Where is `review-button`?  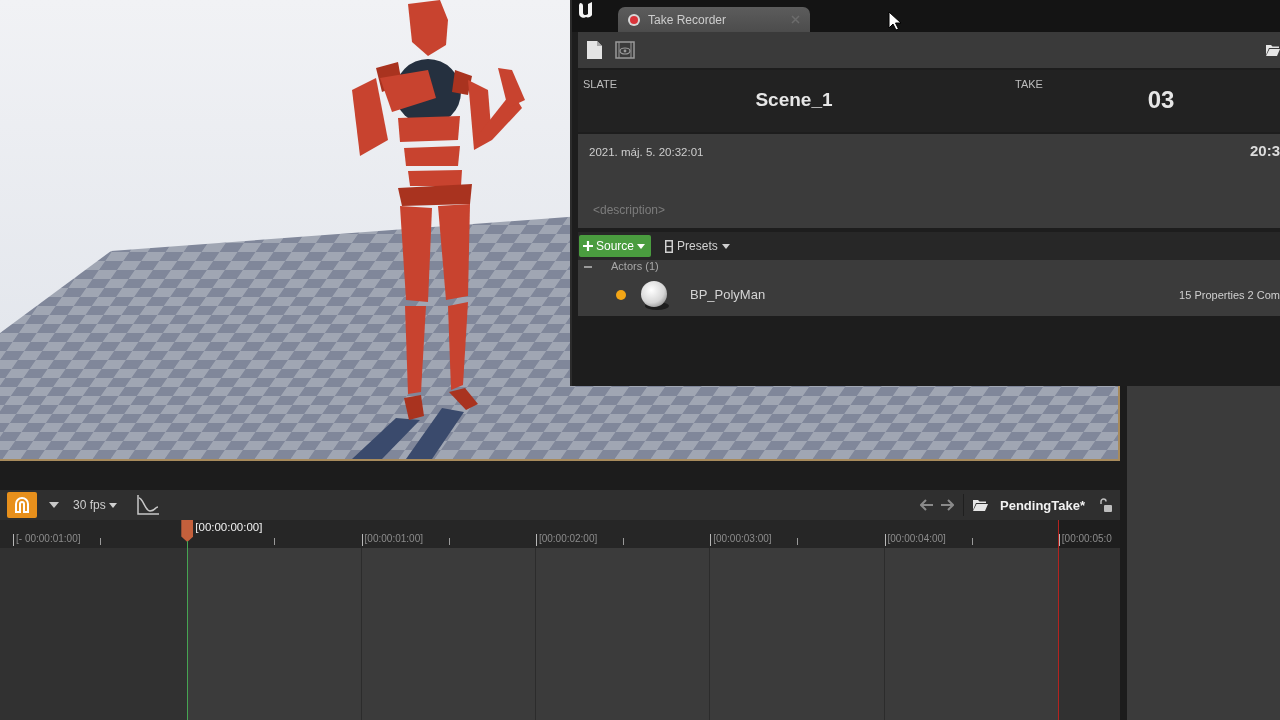 review-button is located at coordinates (625, 50).